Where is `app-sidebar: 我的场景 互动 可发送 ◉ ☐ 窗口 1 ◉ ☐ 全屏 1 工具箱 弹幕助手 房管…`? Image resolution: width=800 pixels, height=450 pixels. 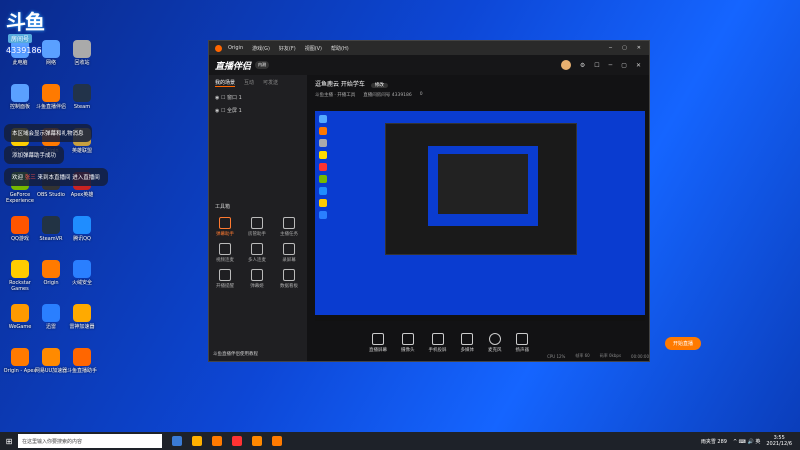
app-sidebar: 我的场景 互动 可发送 ◉ ☐ 窗口 1 ◉ ☐ 全屏 1 工具箱 弹幕助手 房管… is located at coordinates (258, 218).